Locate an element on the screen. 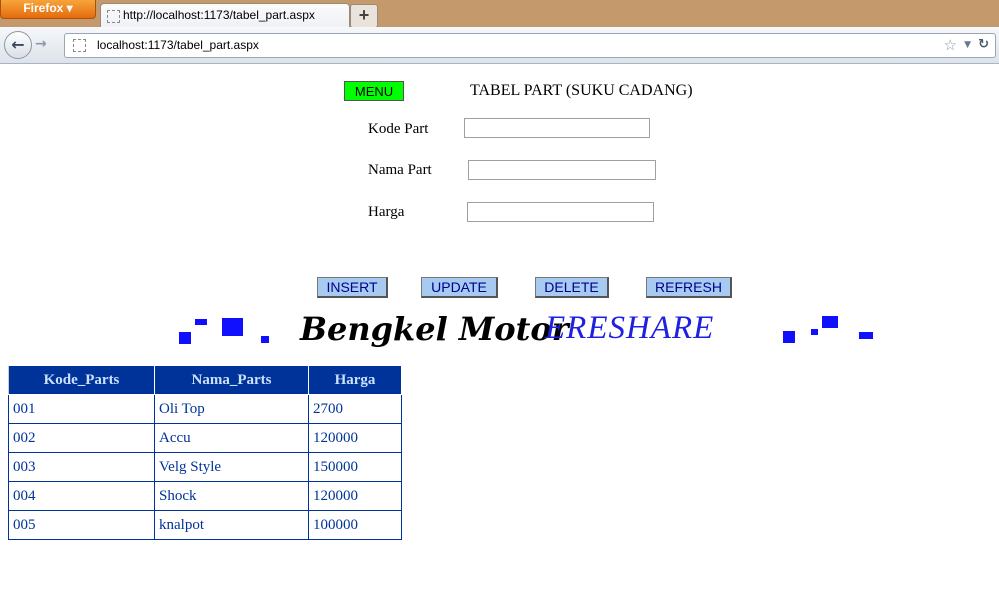 Image resolution: width=999 pixels, height=600 pixels. insert-button: INSERT is located at coordinates (352, 287).